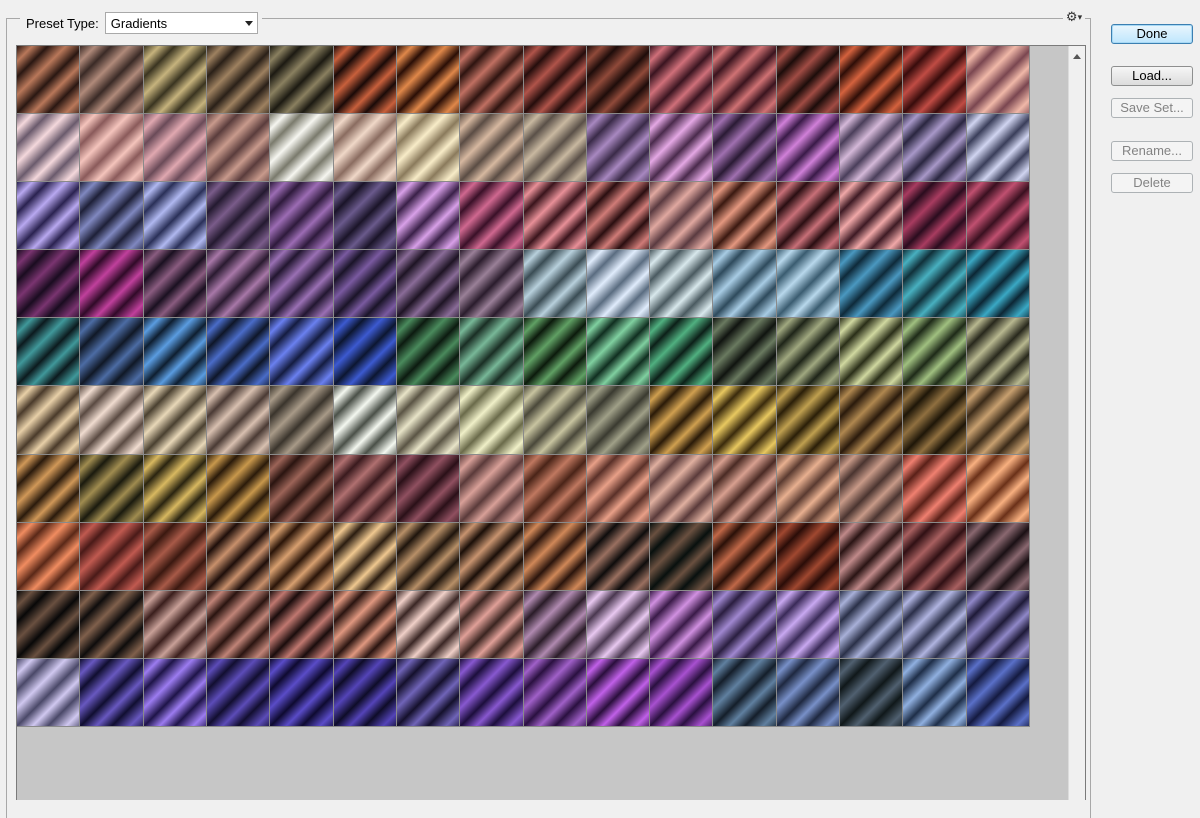 This screenshot has height=818, width=1200. I want to click on scroll-up-arrow-icon, so click(1077, 56).